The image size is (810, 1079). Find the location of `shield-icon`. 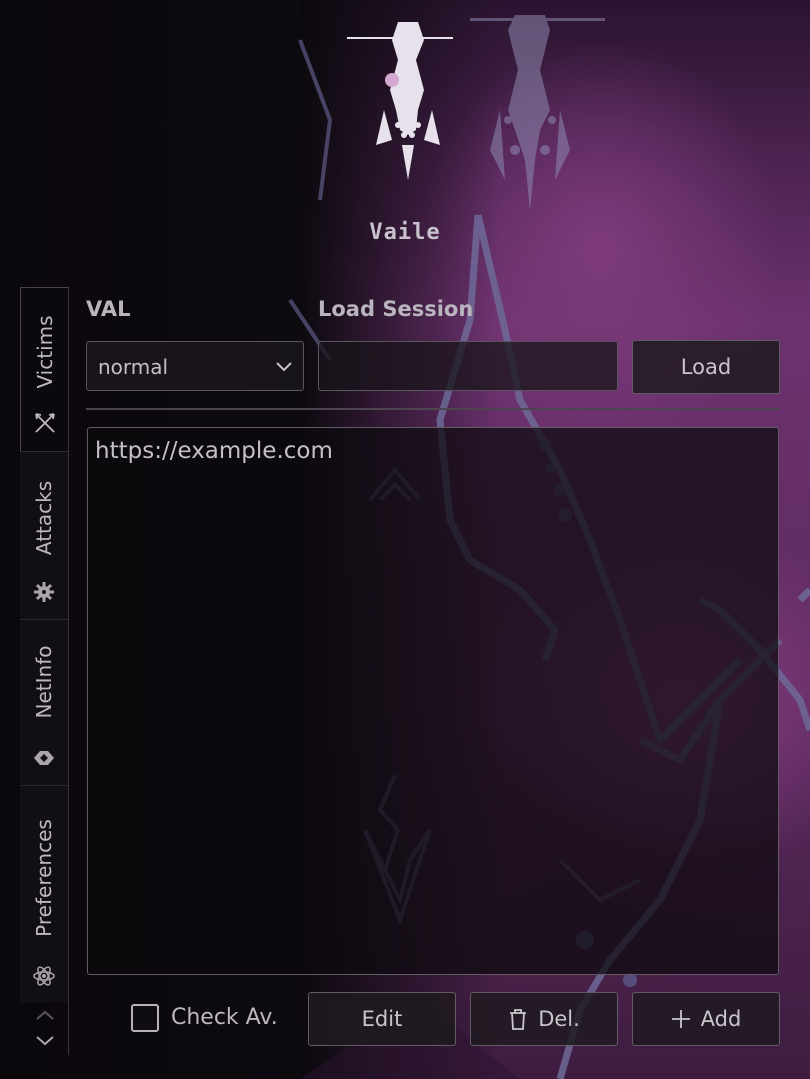

shield-icon is located at coordinates (44, 758).